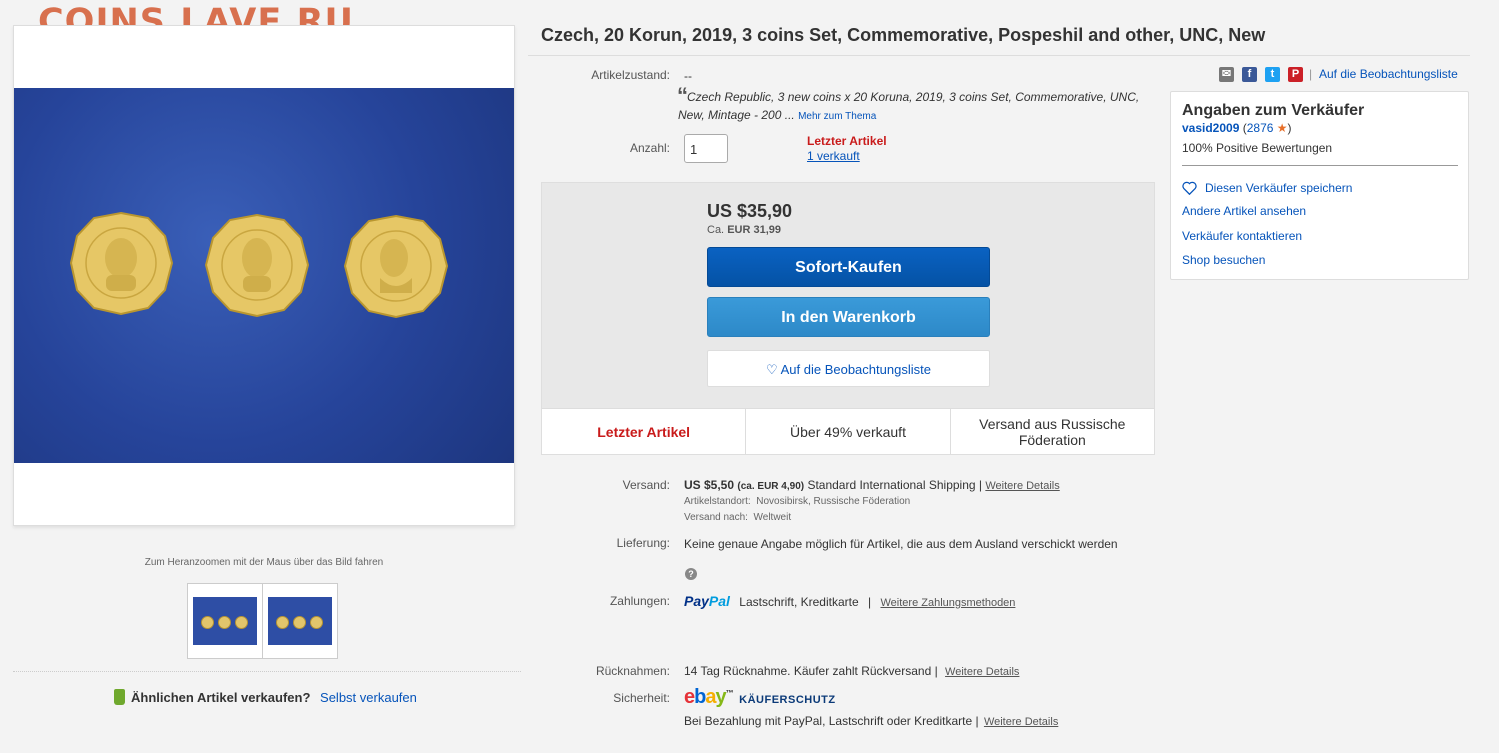 The width and height of the screenshot is (1499, 753). What do you see at coordinates (1244, 211) in the screenshot?
I see `other-items-link: Andere Artikel ansehen` at bounding box center [1244, 211].